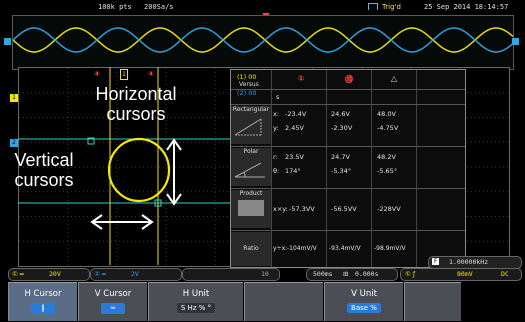 This screenshot has height=322, width=525. What do you see at coordinates (112, 301) in the screenshot?
I see `v-cursor-softkey: V Cursor ═` at bounding box center [112, 301].